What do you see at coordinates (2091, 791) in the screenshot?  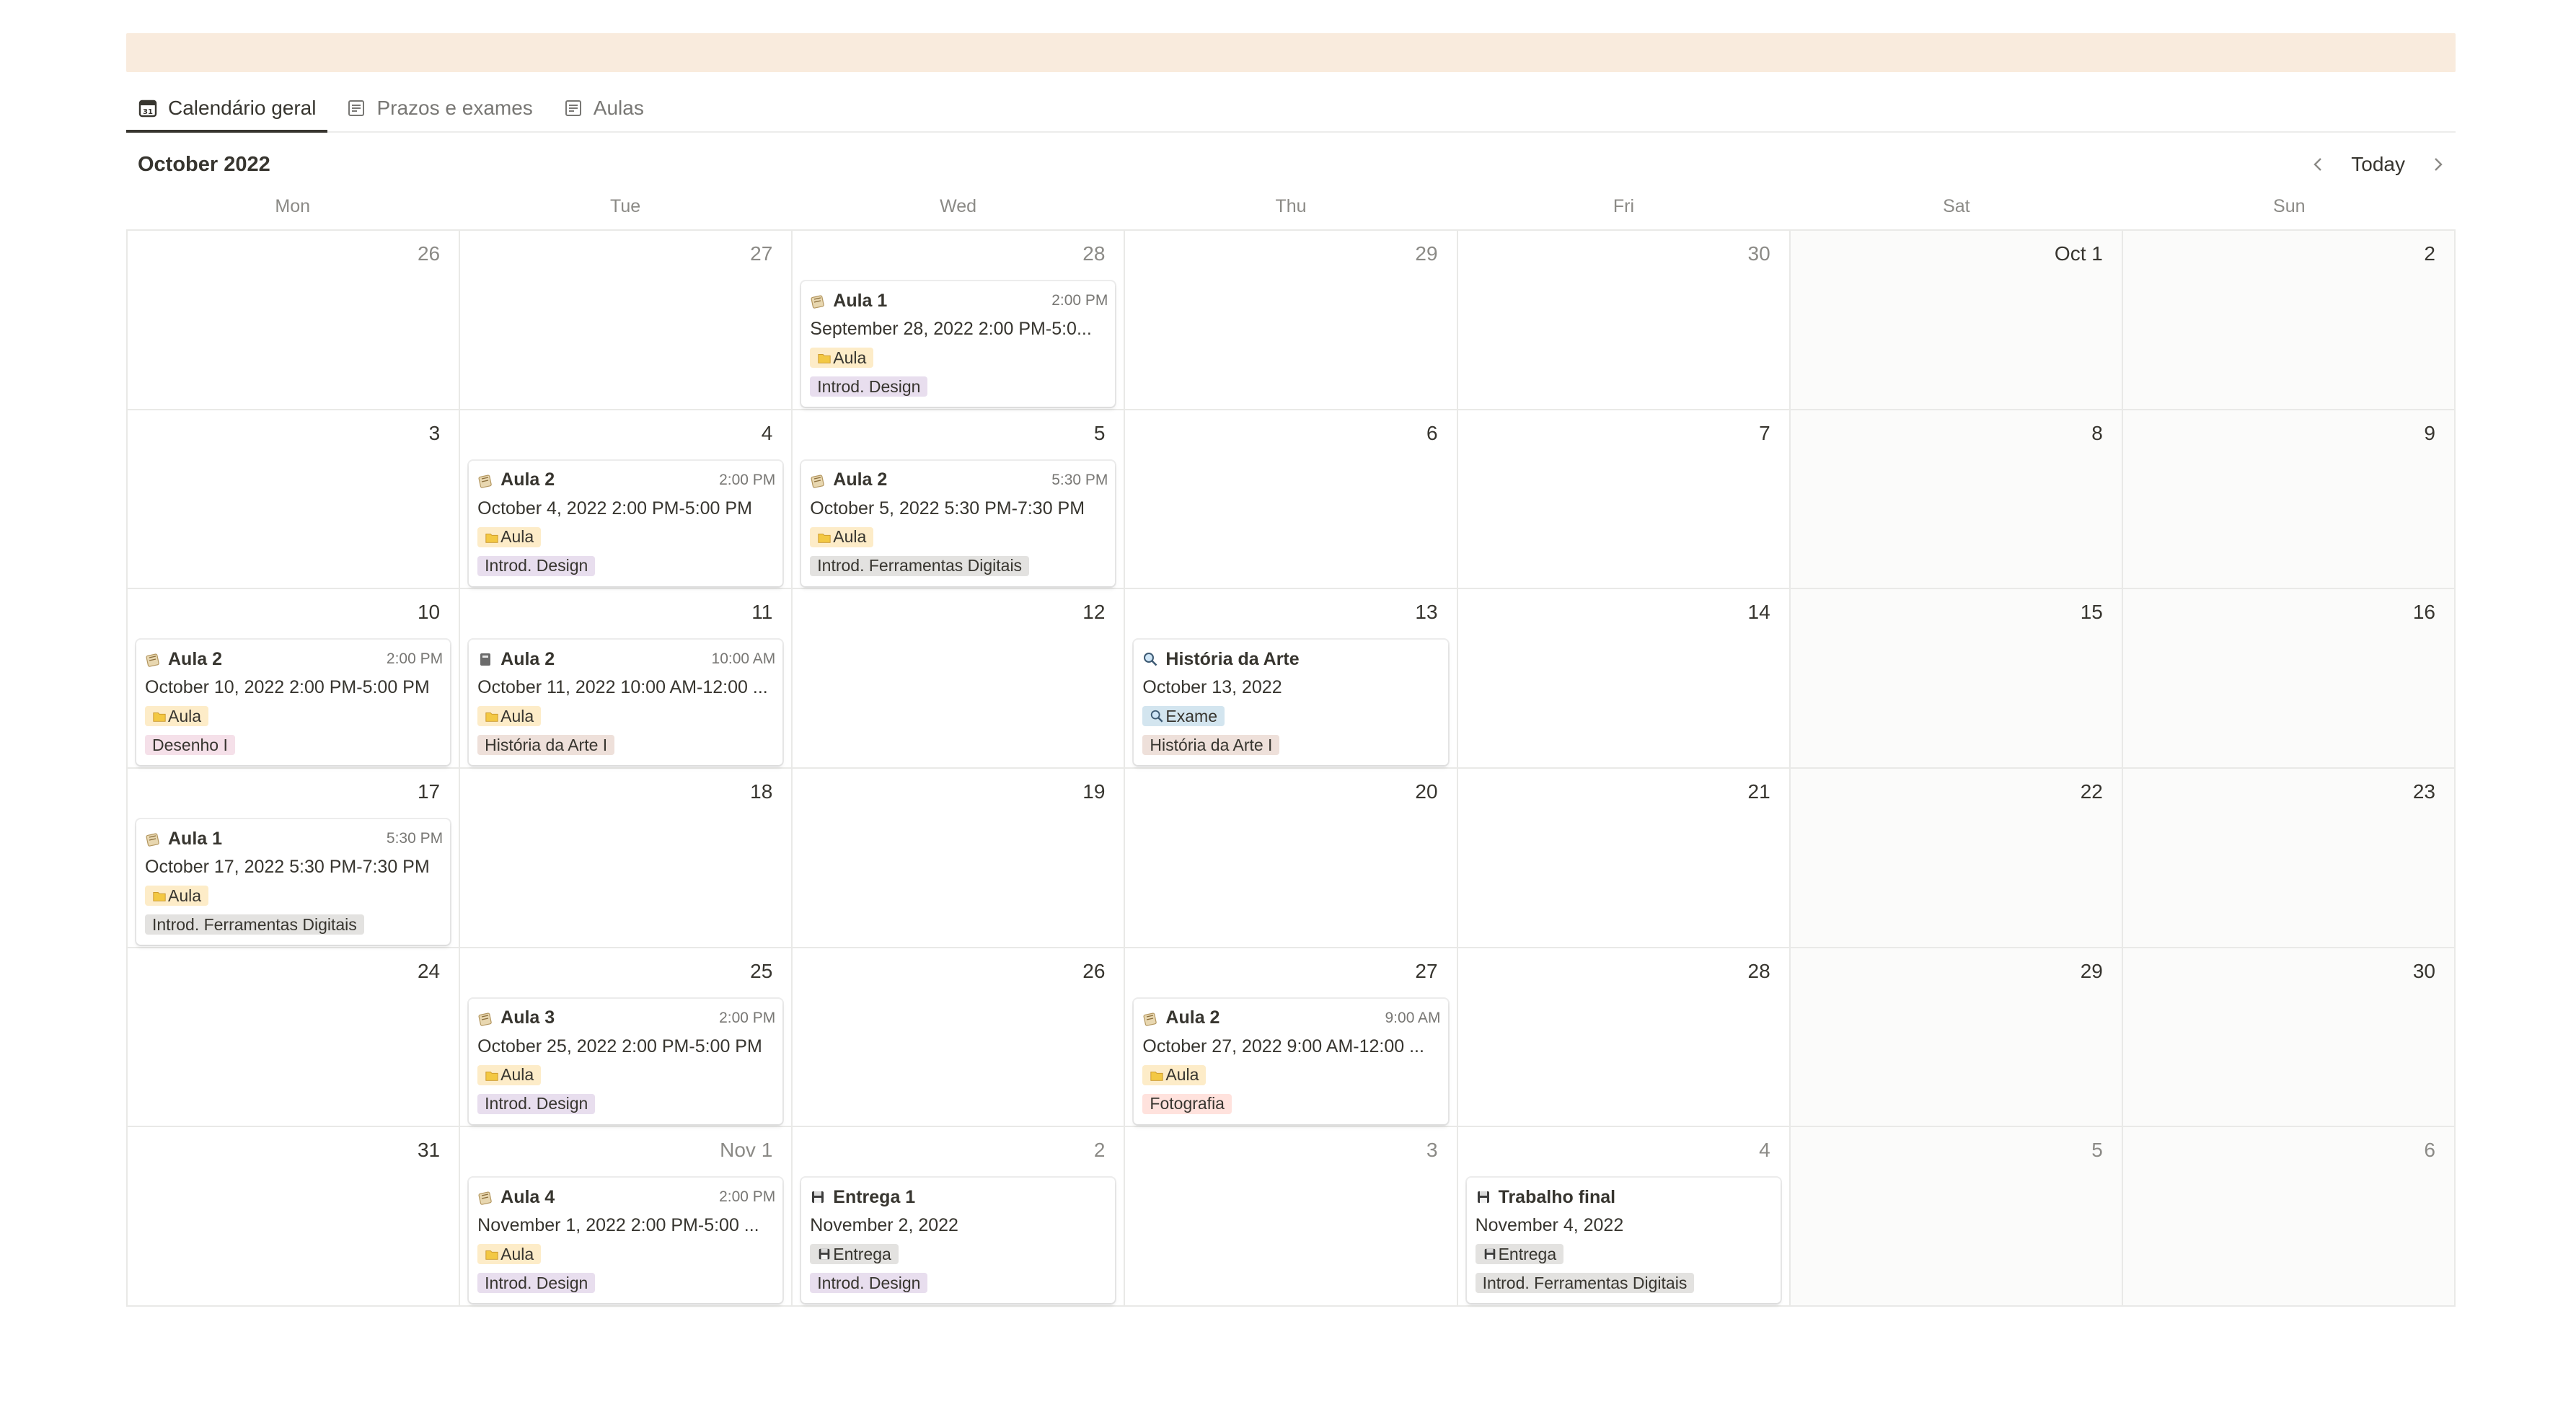 I see `day-number: 22` at bounding box center [2091, 791].